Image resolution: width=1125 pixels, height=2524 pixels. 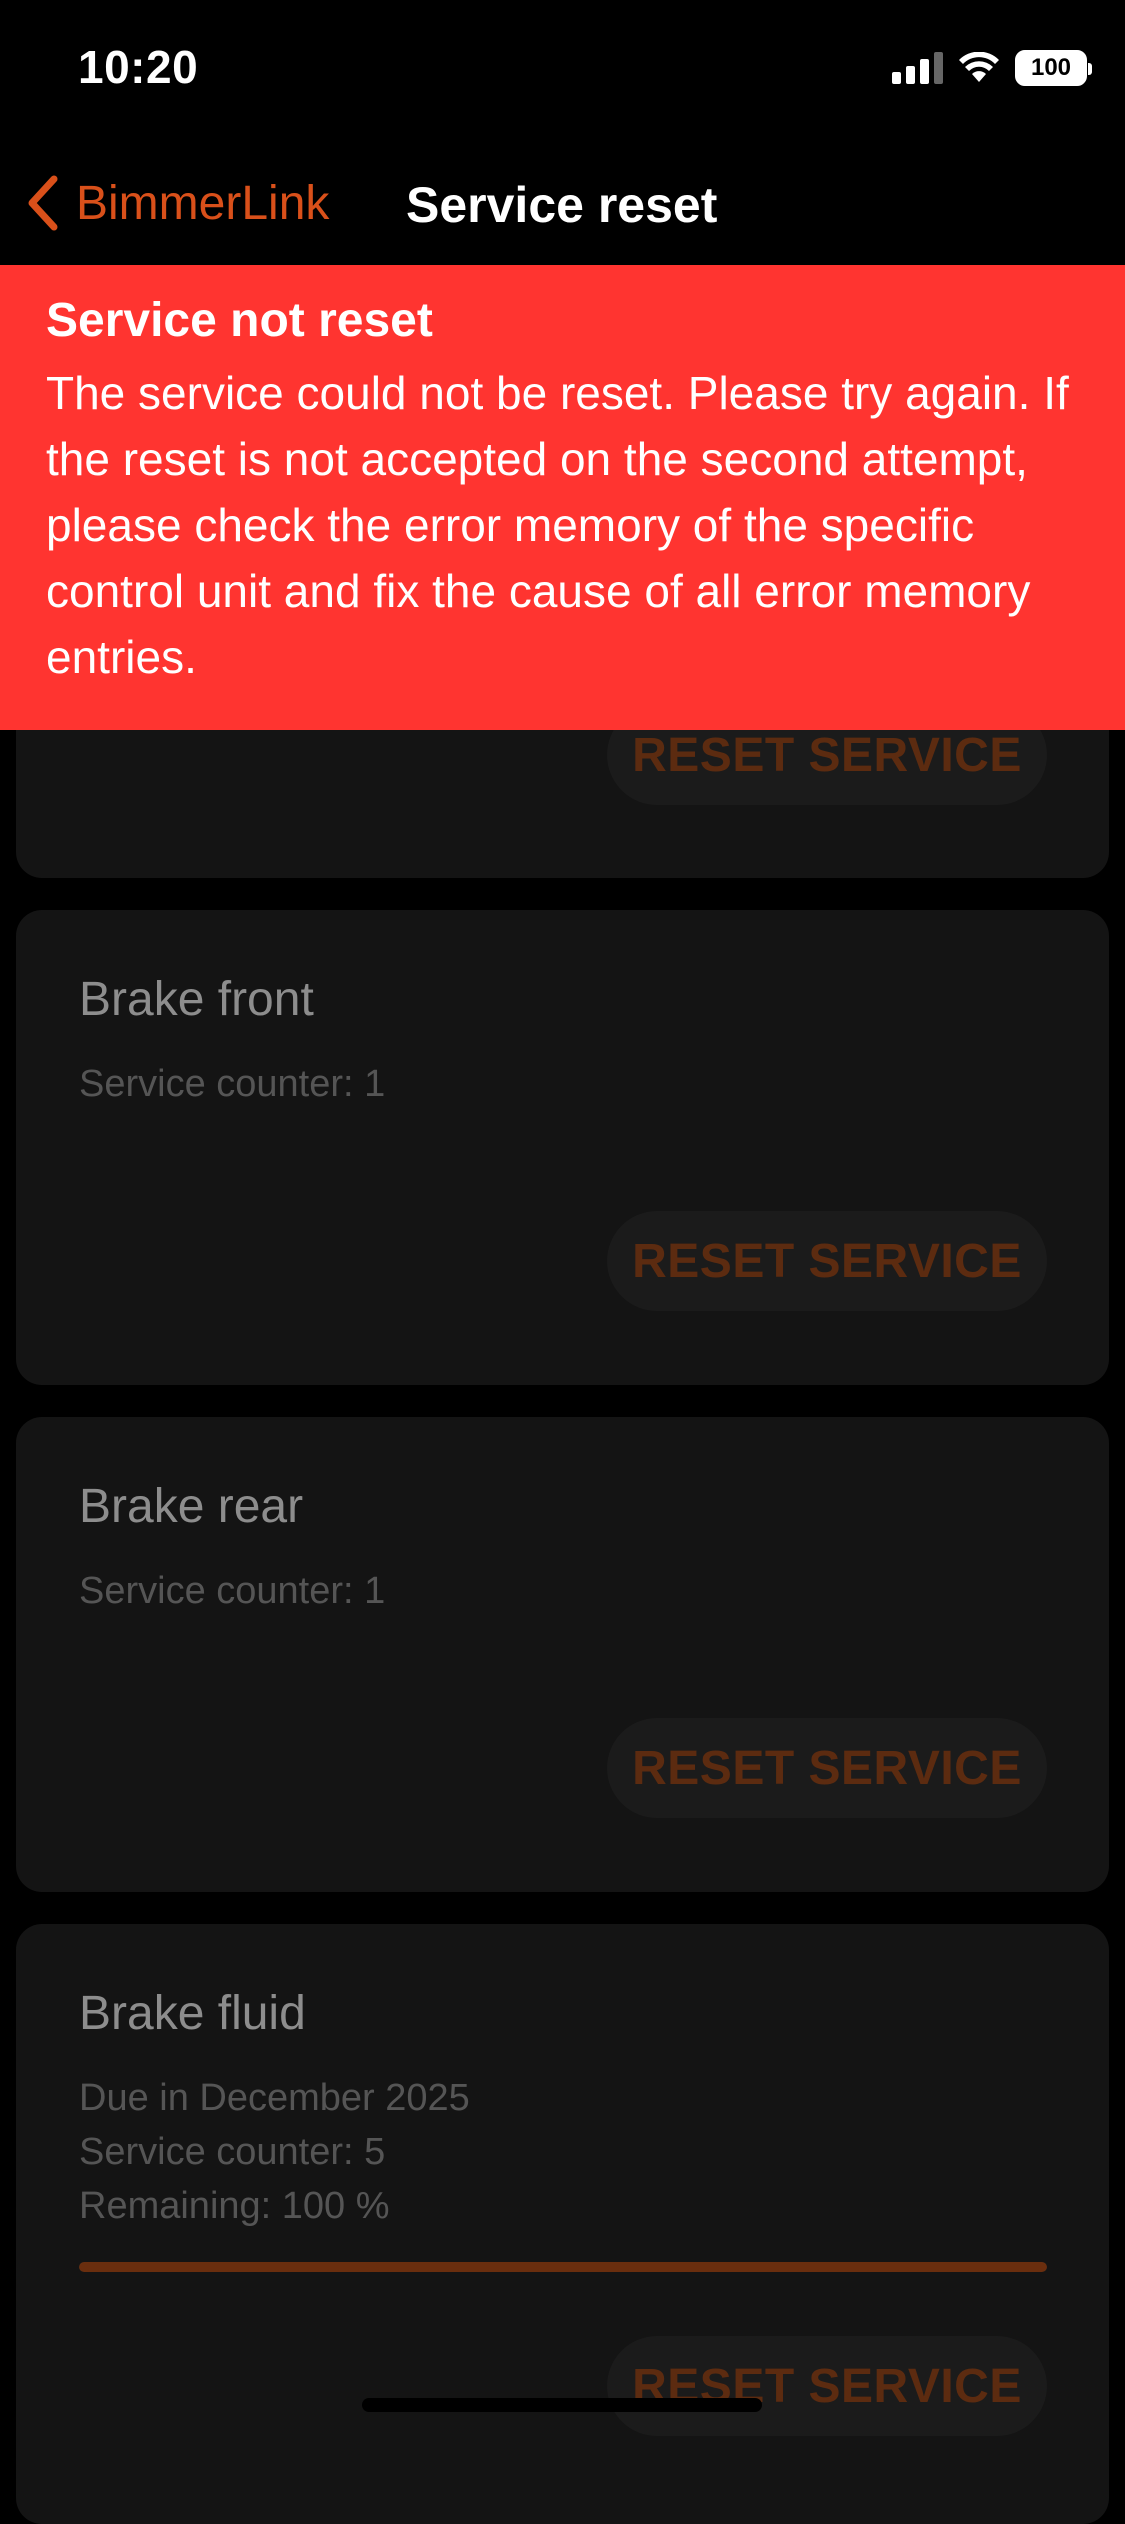 I want to click on service-counter: Service counter: 5, so click(x=232, y=2152).